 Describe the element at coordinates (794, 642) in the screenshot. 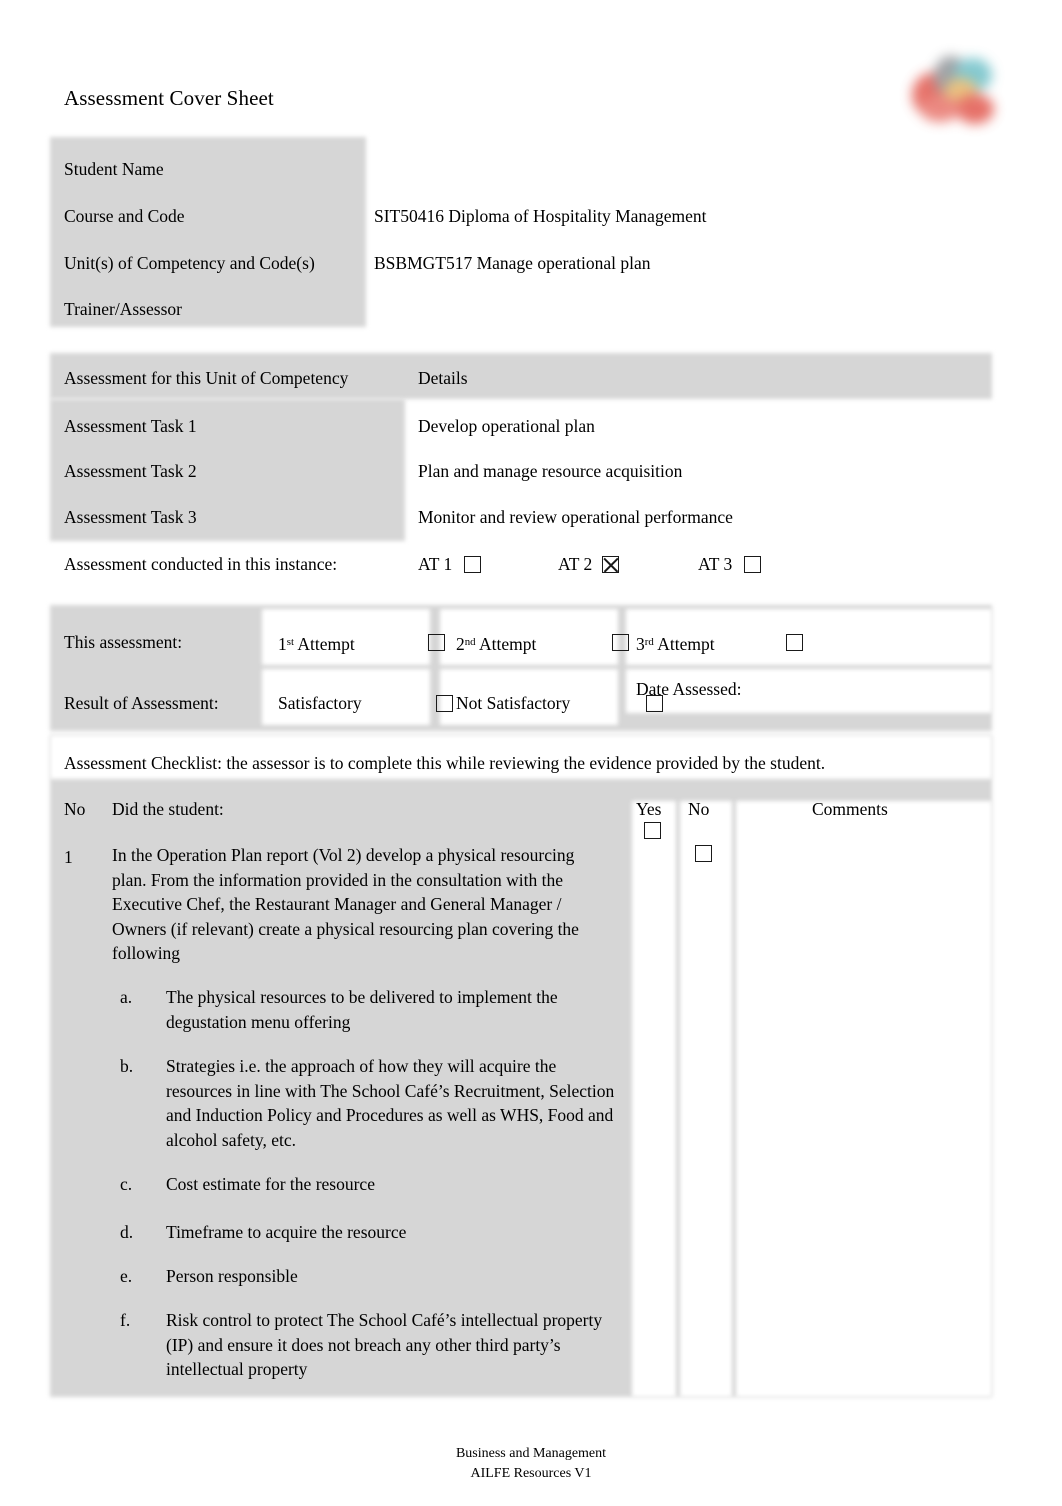

I see `attempt-3-checkbox` at that location.